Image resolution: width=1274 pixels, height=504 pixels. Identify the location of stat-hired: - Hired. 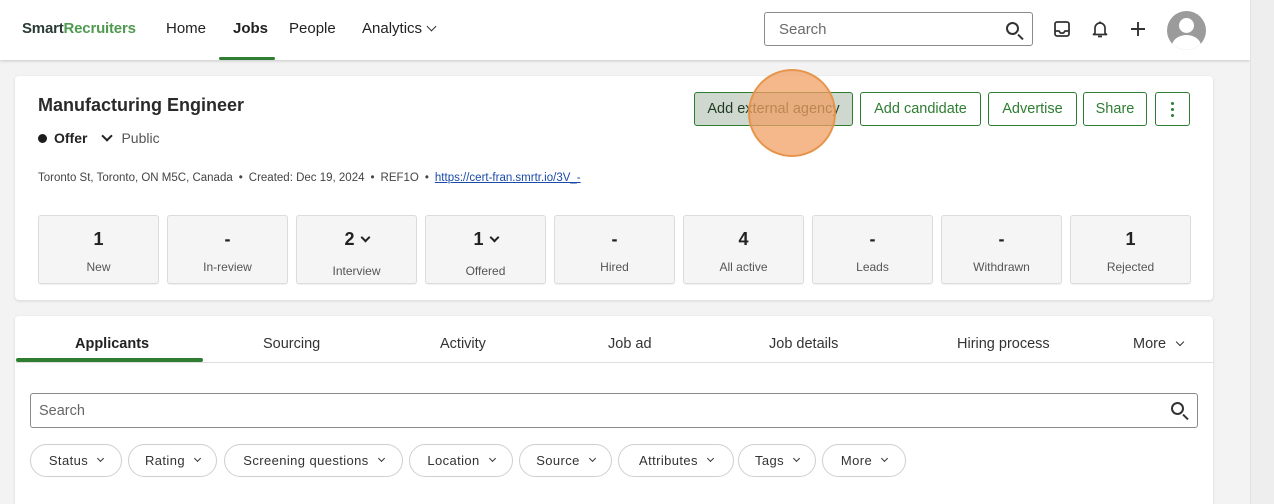
(614, 249).